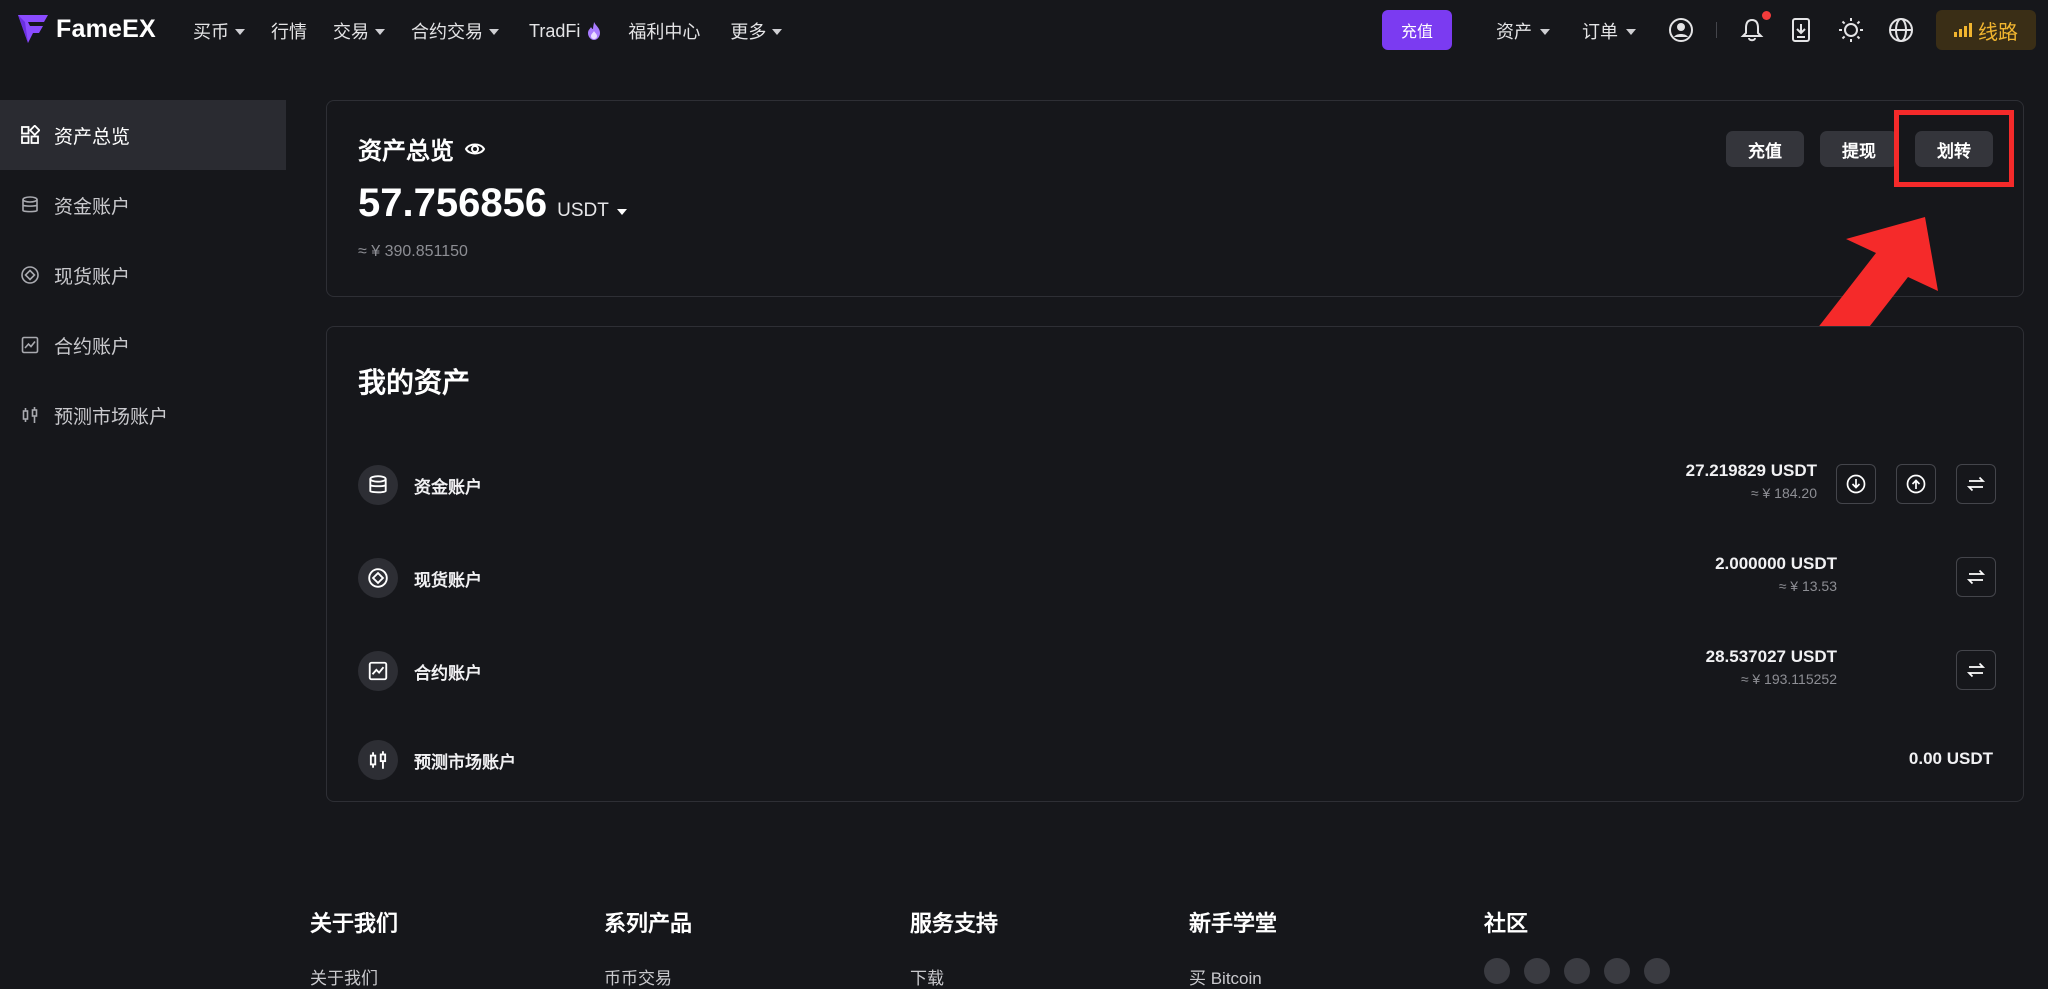  What do you see at coordinates (289, 31) in the screenshot?
I see `nav-market: 行情` at bounding box center [289, 31].